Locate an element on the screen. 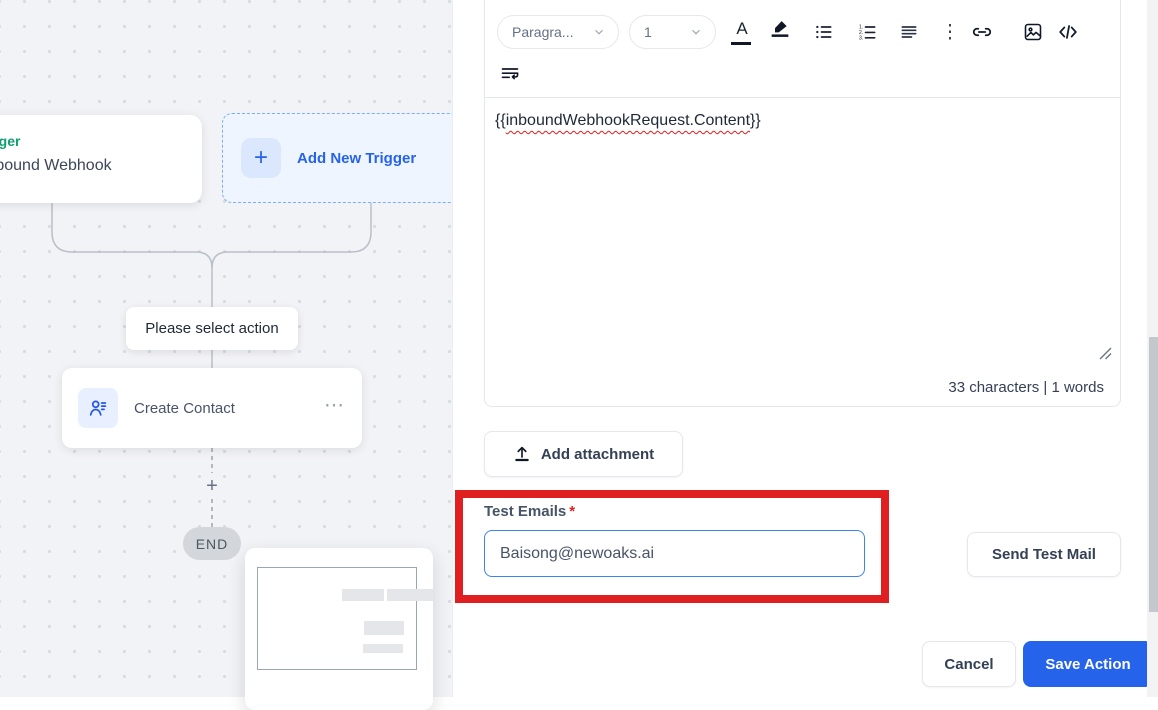  text-color-icon: A is located at coordinates (742, 32).